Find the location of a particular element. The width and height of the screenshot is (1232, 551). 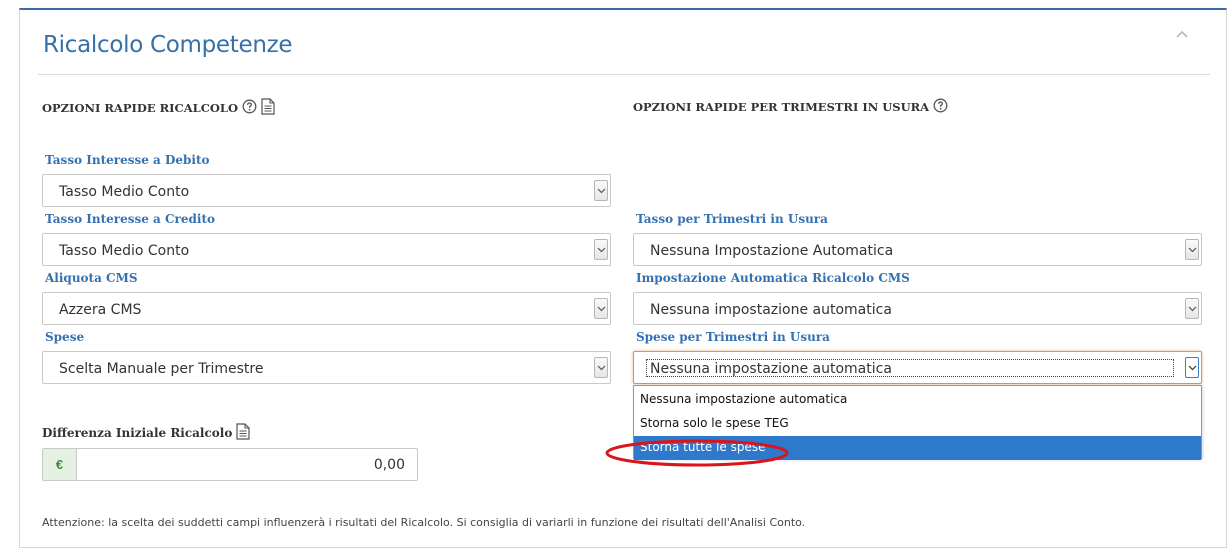

differenza-heading: Differenza Iniziale Ricalcolo is located at coordinates (146, 433).